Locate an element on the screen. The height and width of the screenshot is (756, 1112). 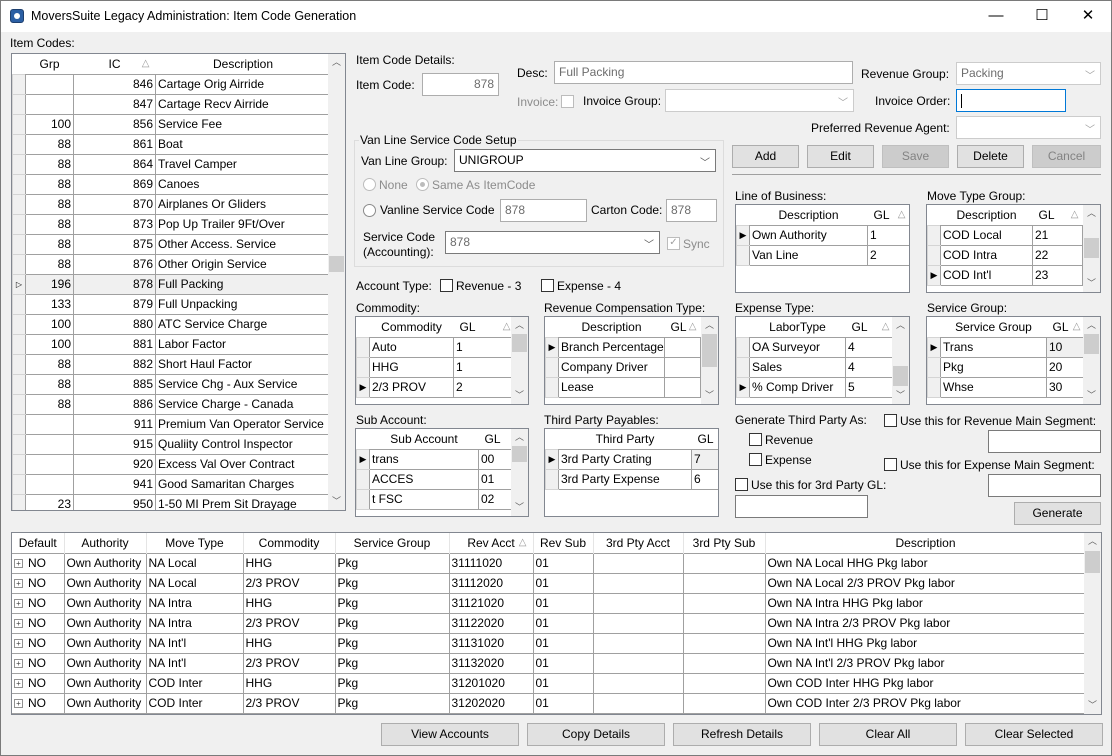
list-row: Pkg 20 is located at coordinates (1006, 367).